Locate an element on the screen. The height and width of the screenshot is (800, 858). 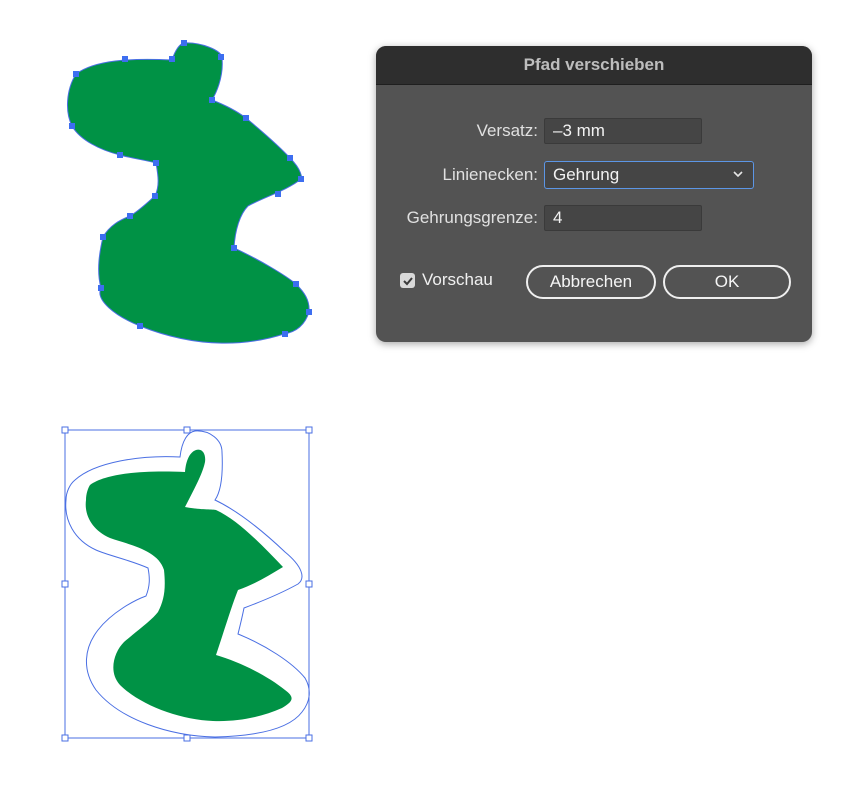
miter-label: Gehrungsgrenze: is located at coordinates (472, 217).